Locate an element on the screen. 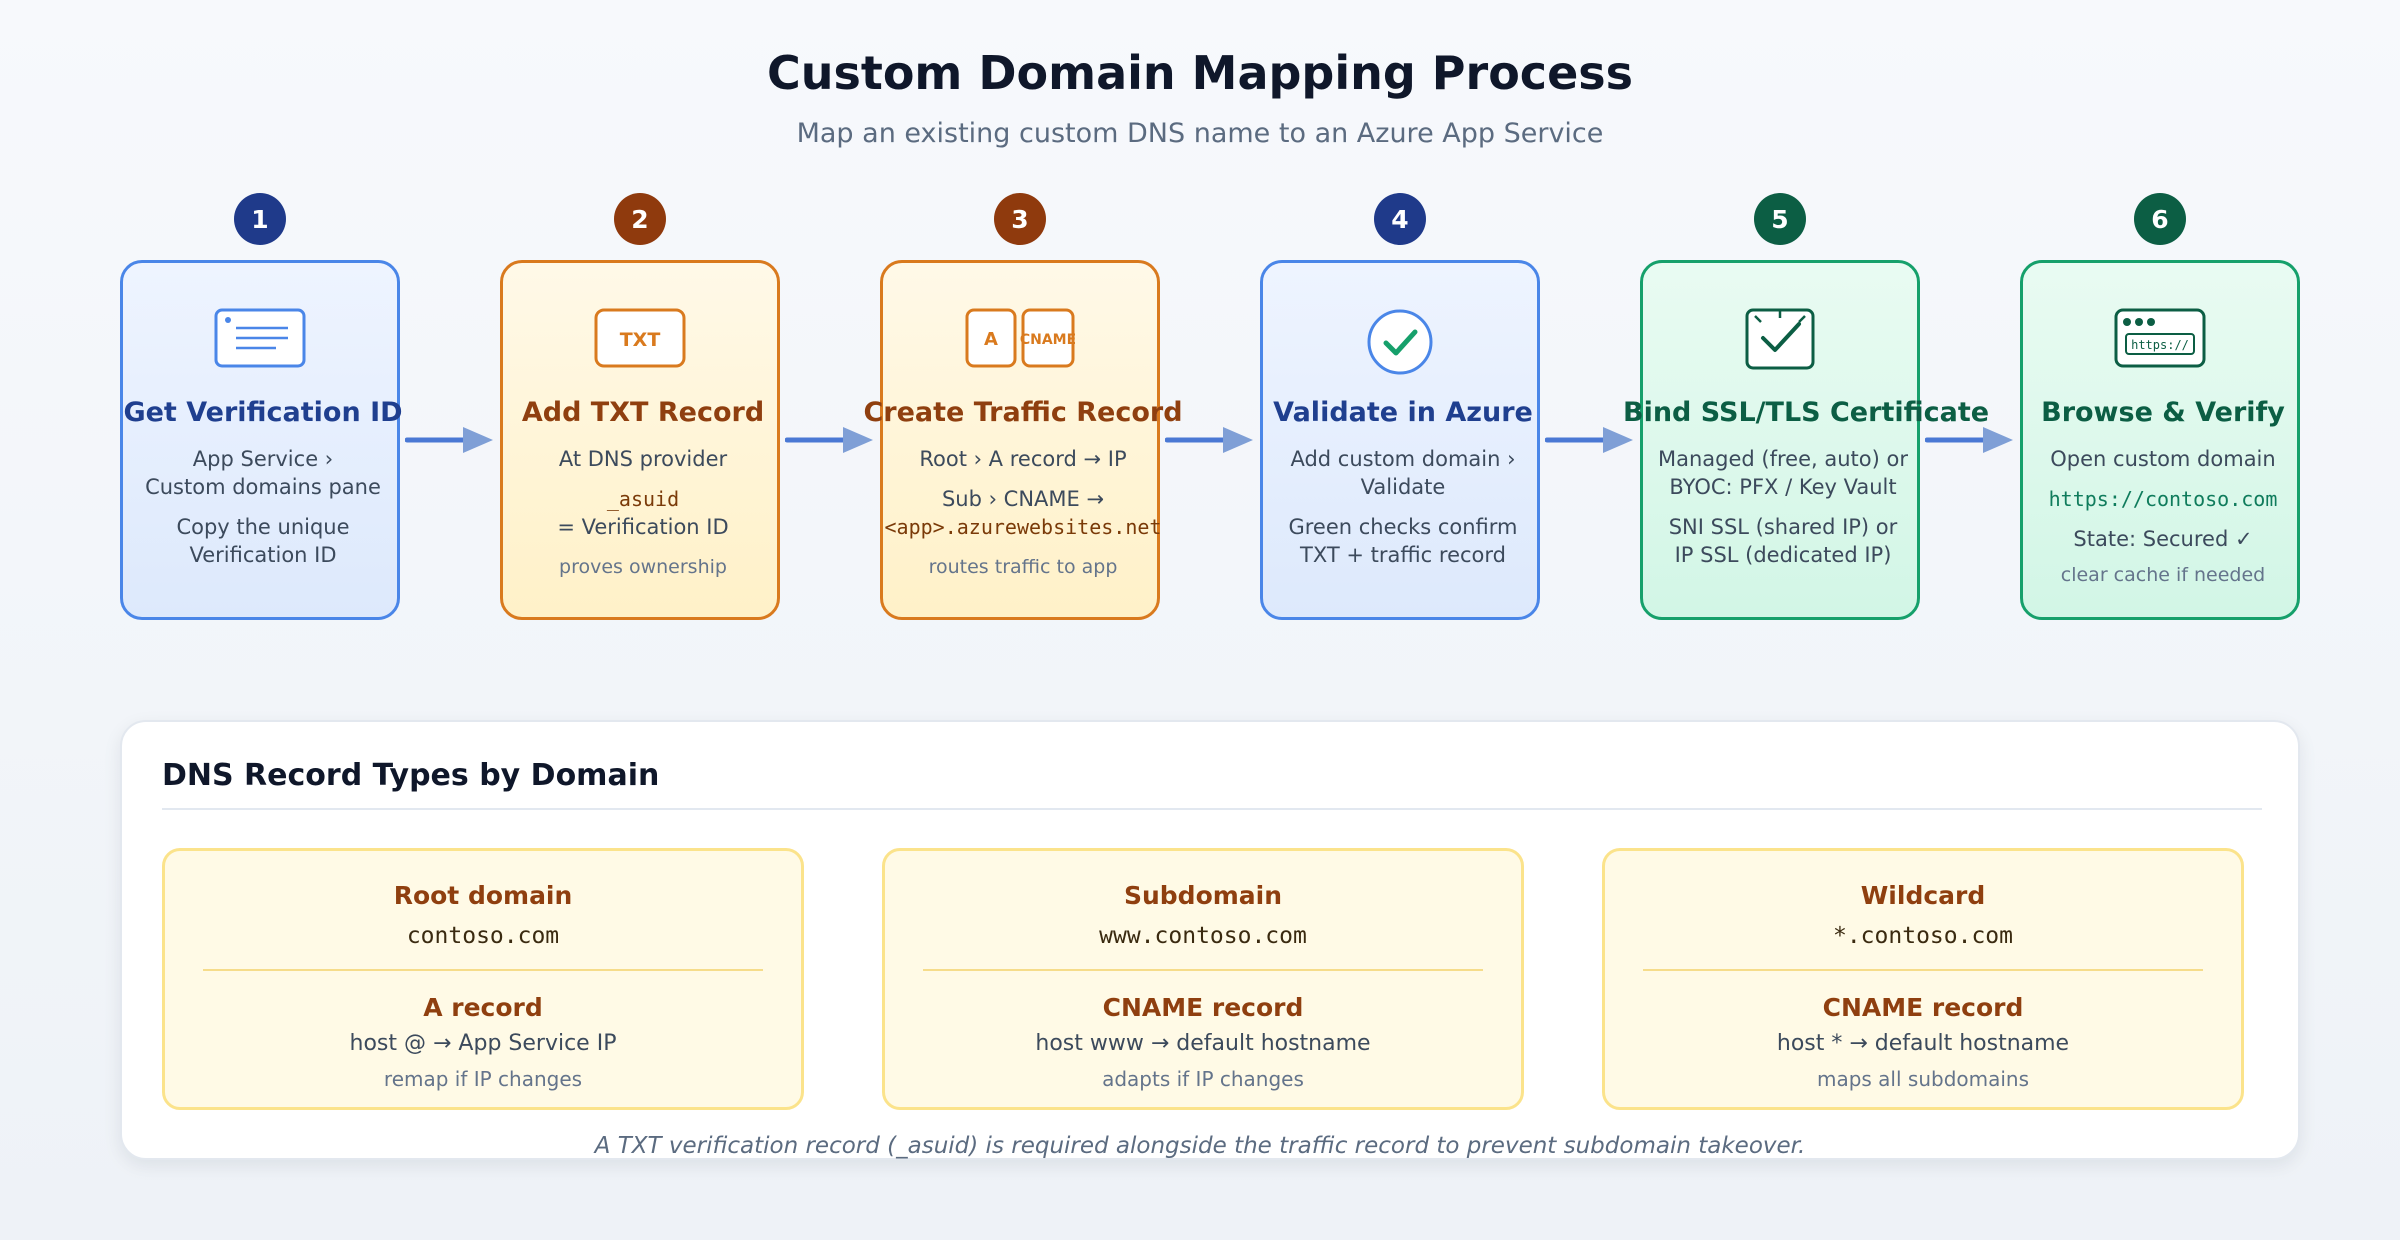 The height and width of the screenshot is (1240, 2400). panel-divider is located at coordinates (1212, 809).